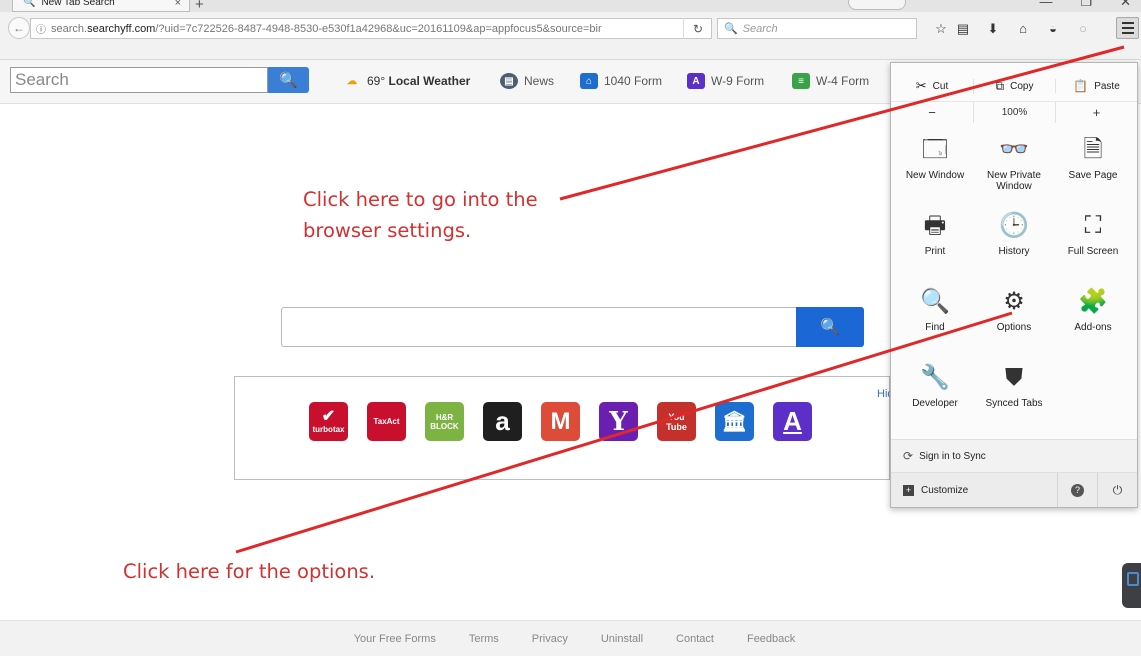  What do you see at coordinates (1083, 28) in the screenshot?
I see `account-icon: ○` at bounding box center [1083, 28].